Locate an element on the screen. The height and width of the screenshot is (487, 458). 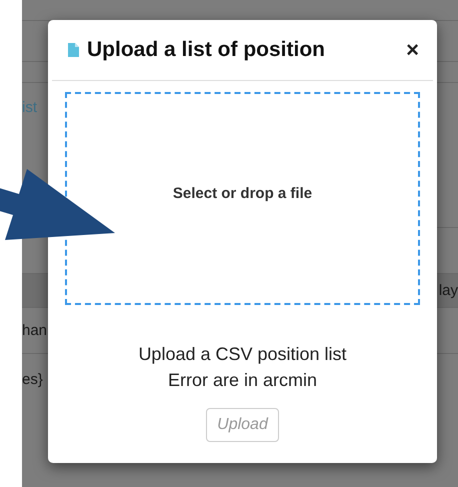
file-icon is located at coordinates (73, 50).